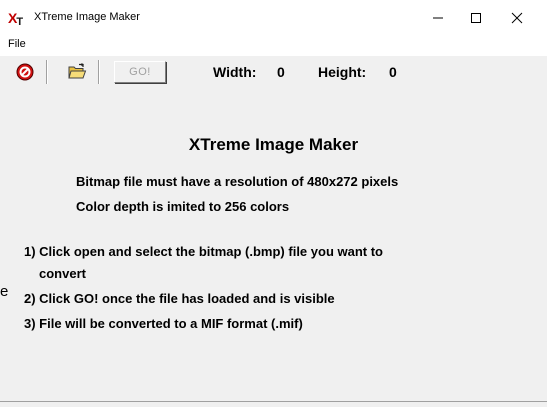 The image size is (547, 407). I want to click on minimize-button, so click(438, 18).